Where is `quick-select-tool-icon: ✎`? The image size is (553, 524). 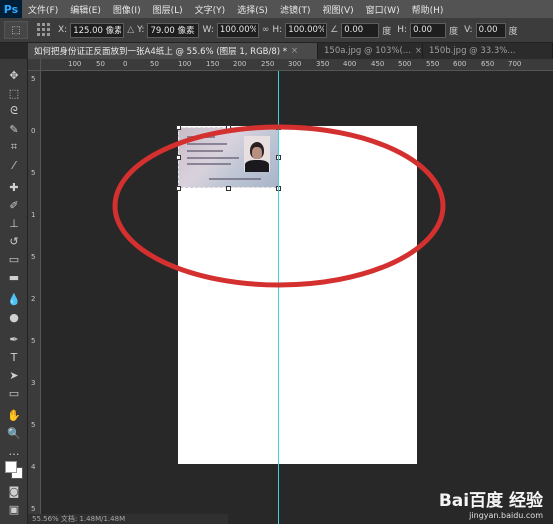 quick-select-tool-icon: ✎ is located at coordinates (14, 129).